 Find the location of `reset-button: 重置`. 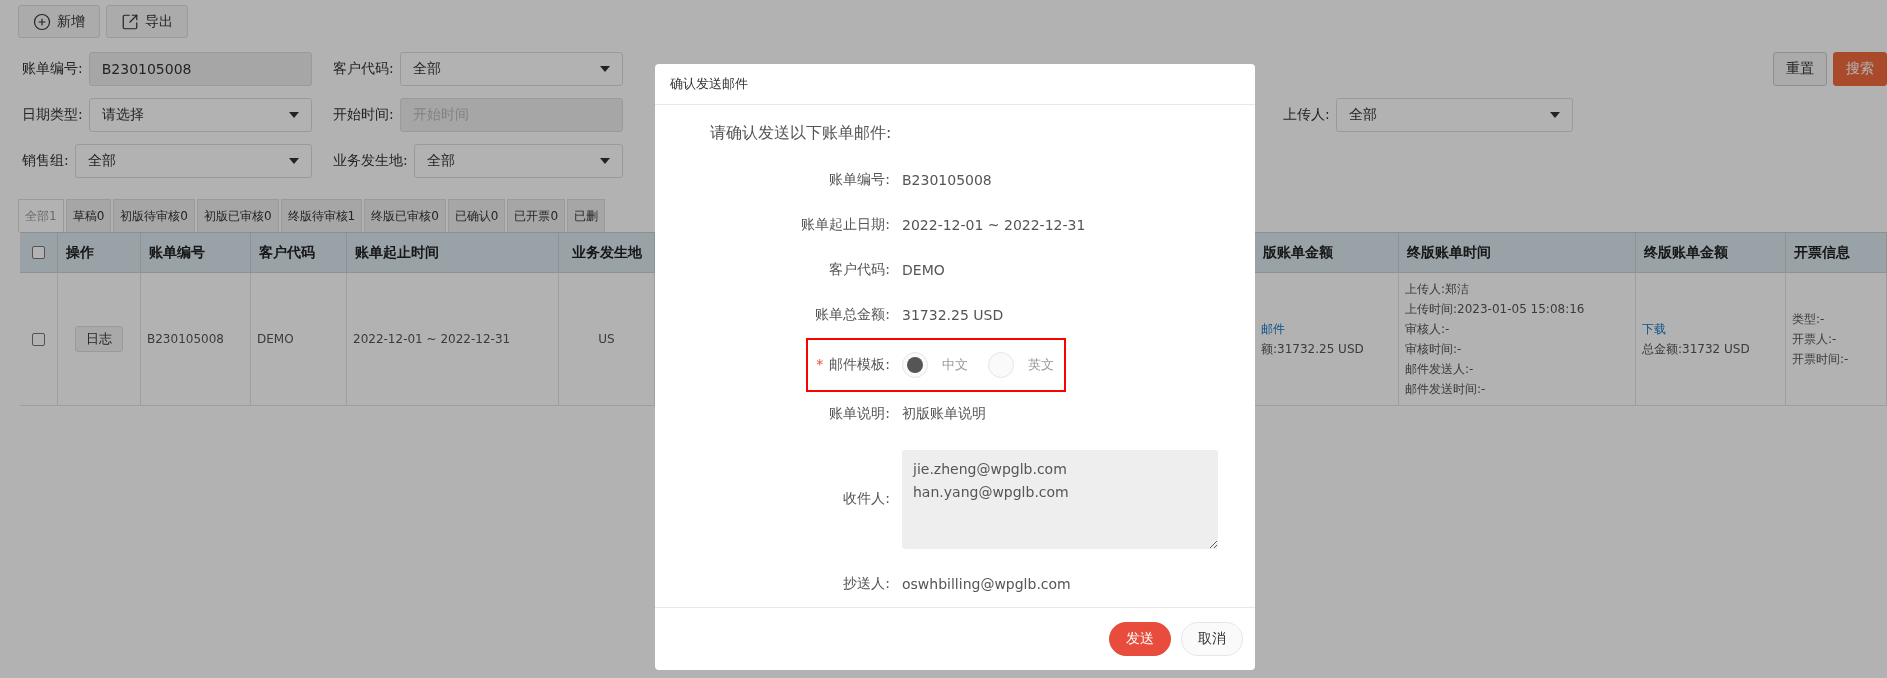

reset-button: 重置 is located at coordinates (1800, 69).